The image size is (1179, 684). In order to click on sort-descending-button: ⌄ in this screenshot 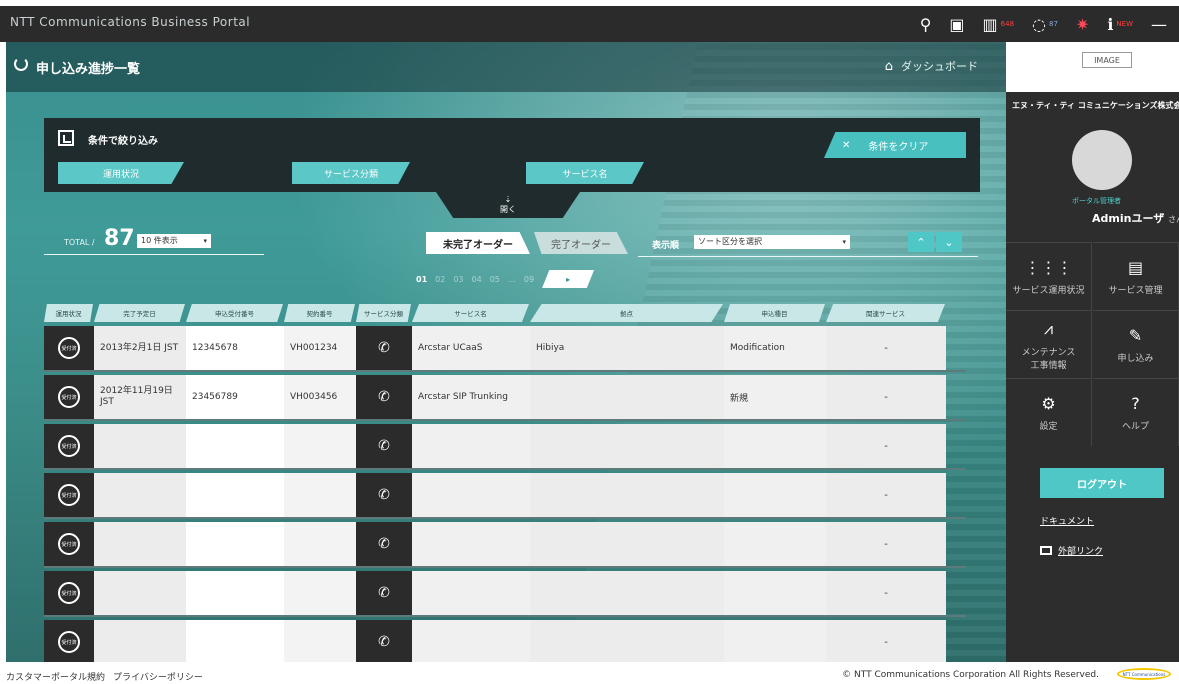, I will do `click(949, 242)`.